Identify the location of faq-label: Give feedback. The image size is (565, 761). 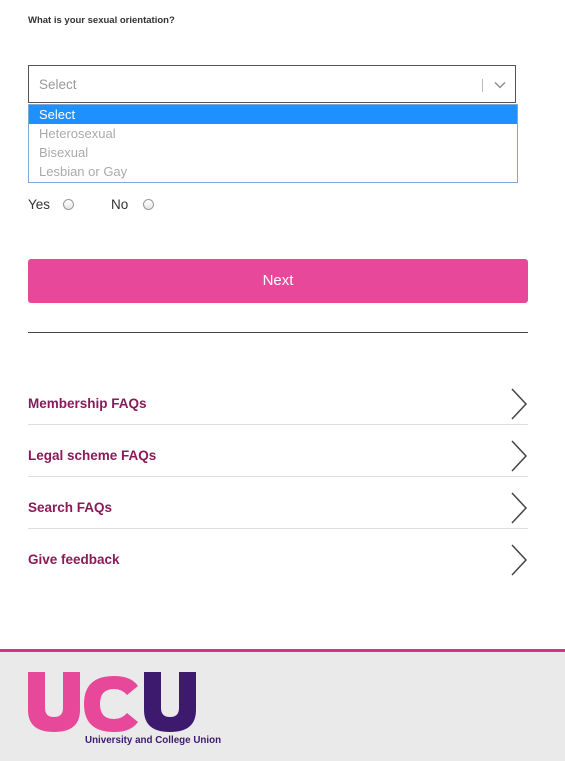
(74, 559).